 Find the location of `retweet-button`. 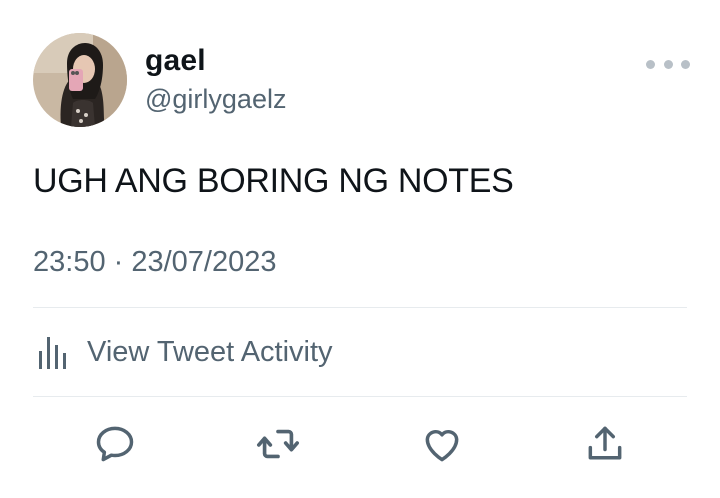

retweet-button is located at coordinates (278, 444).